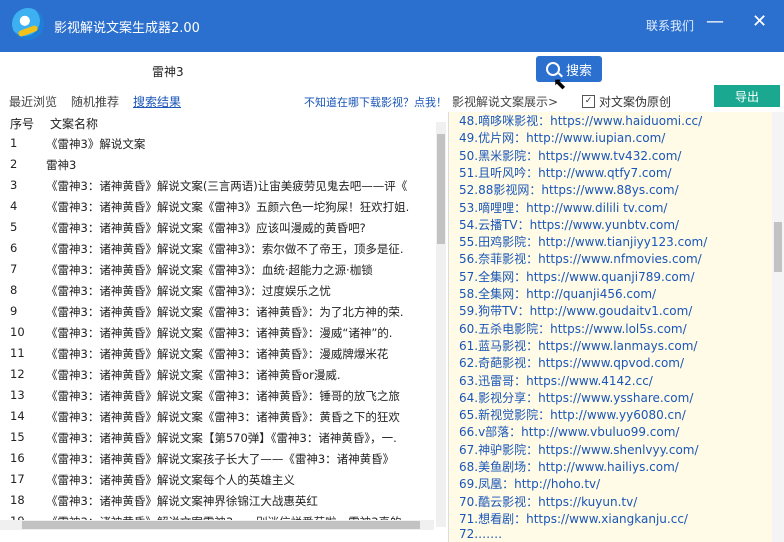 The width and height of the screenshot is (784, 542). I want to click on row-number: 1, so click(14, 143).